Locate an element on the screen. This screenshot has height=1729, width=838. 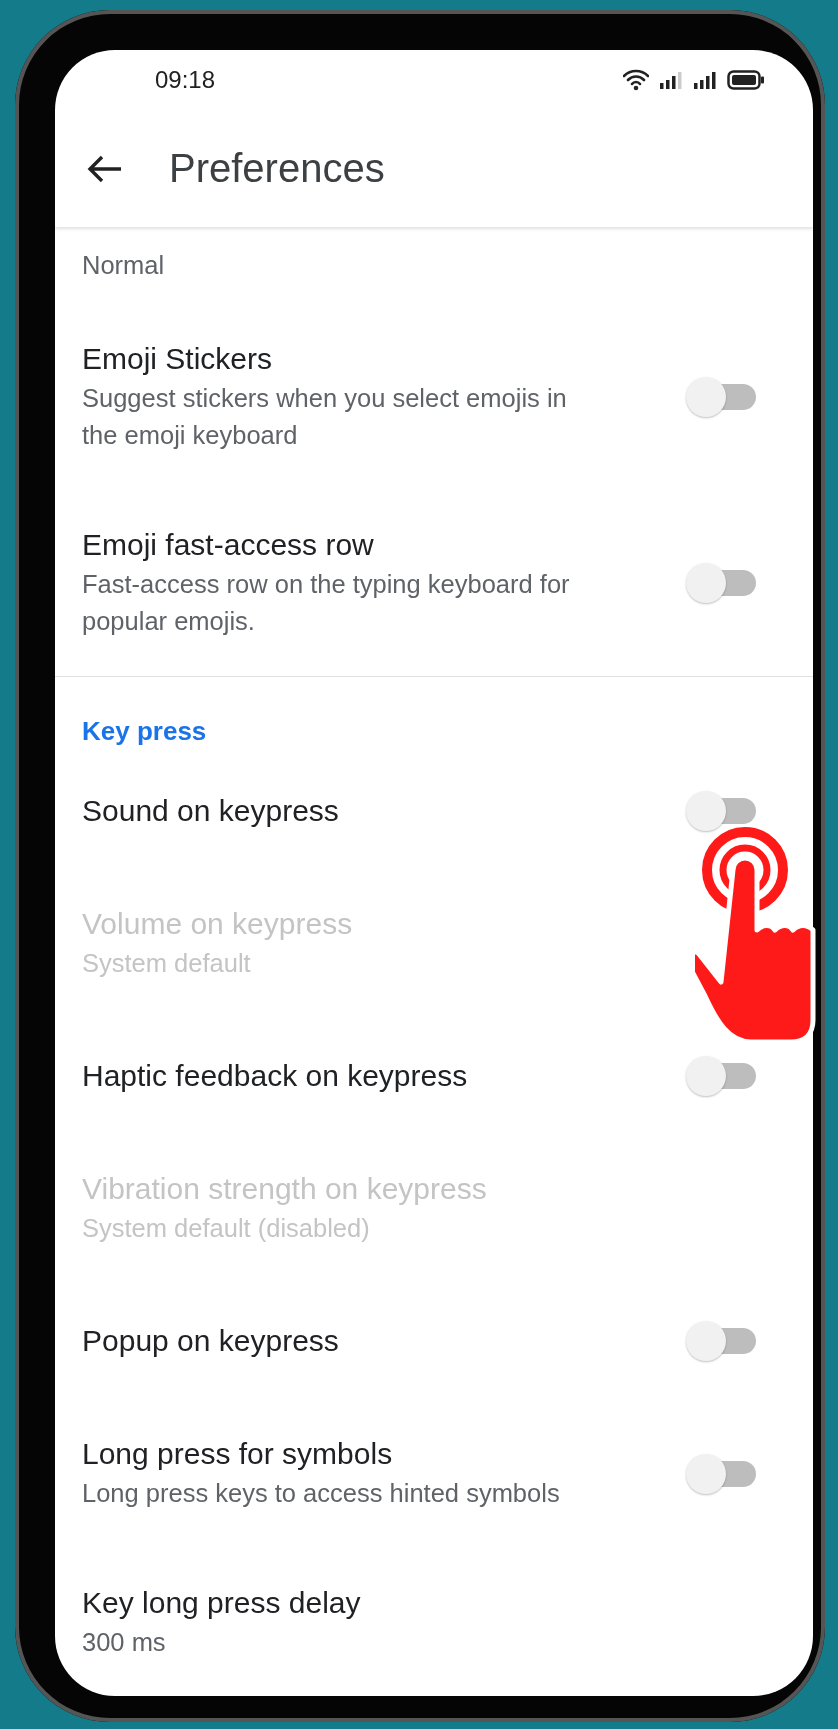
setting-summary: Fast-access row on the typing keyboard for popular emojis. is located at coordinates (326, 603).